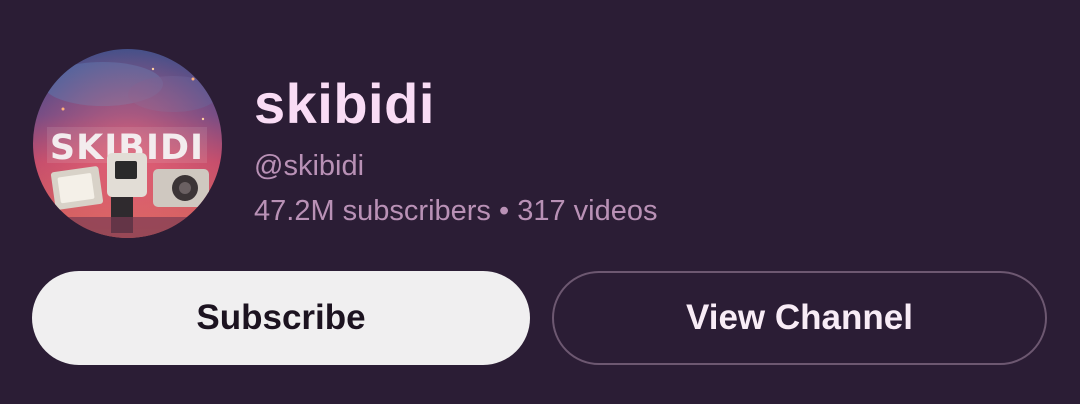 The height and width of the screenshot is (404, 1080). I want to click on subscribe-button: Subscribe, so click(281, 318).